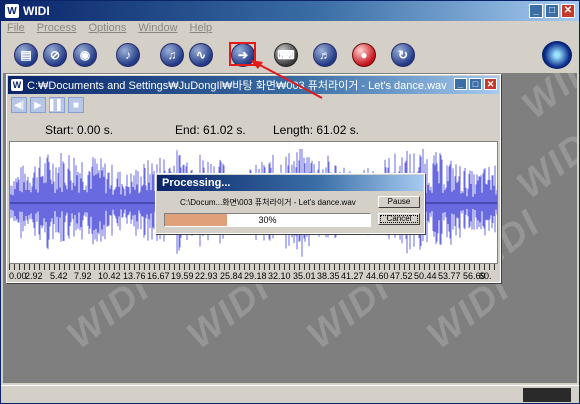 The height and width of the screenshot is (404, 580). I want to click on rewind-icon: ◀|, so click(19, 105).